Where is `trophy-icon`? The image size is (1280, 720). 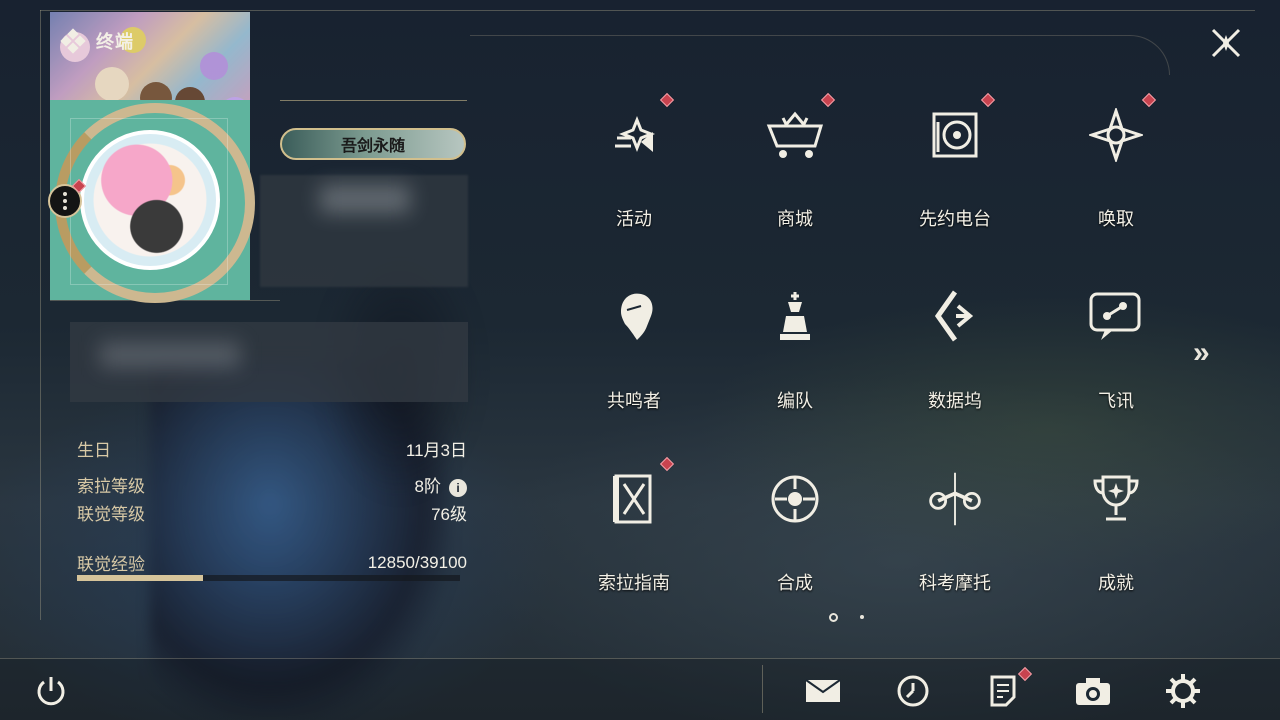 trophy-icon is located at coordinates (1116, 499).